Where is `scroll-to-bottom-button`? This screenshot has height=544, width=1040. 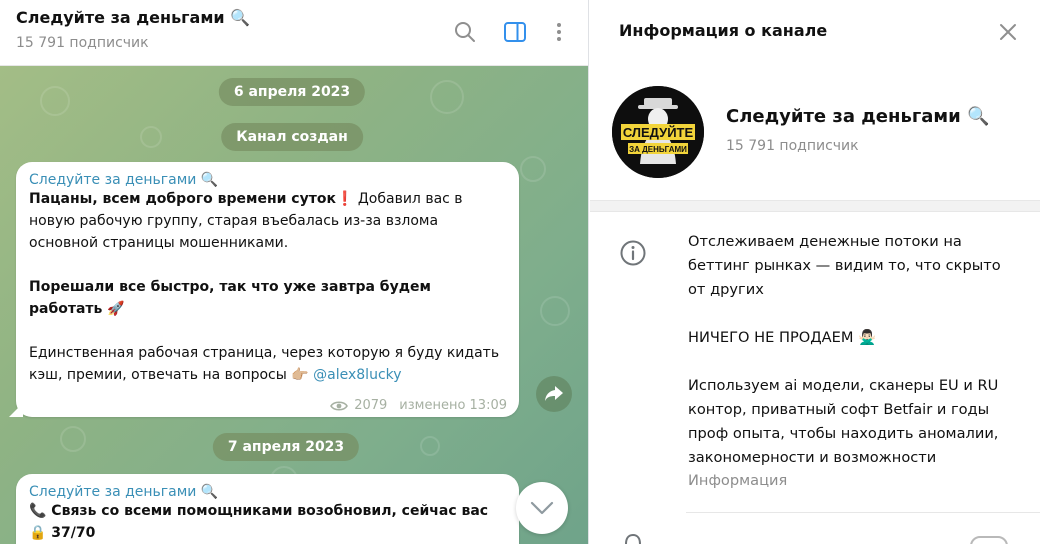 scroll-to-bottom-button is located at coordinates (542, 508).